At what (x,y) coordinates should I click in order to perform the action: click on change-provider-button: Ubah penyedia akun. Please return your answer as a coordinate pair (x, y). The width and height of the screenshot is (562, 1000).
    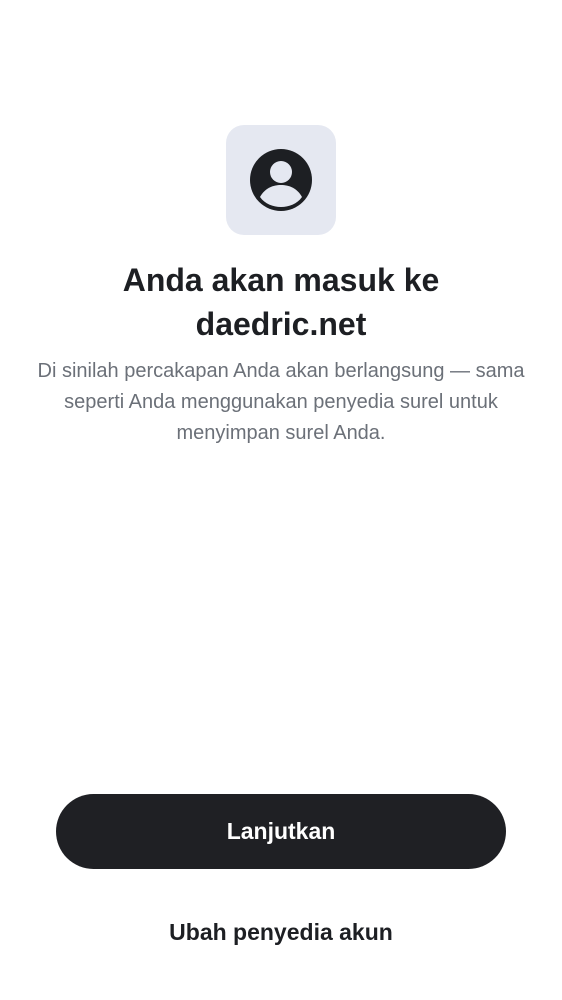
    Looking at the image, I should click on (281, 932).